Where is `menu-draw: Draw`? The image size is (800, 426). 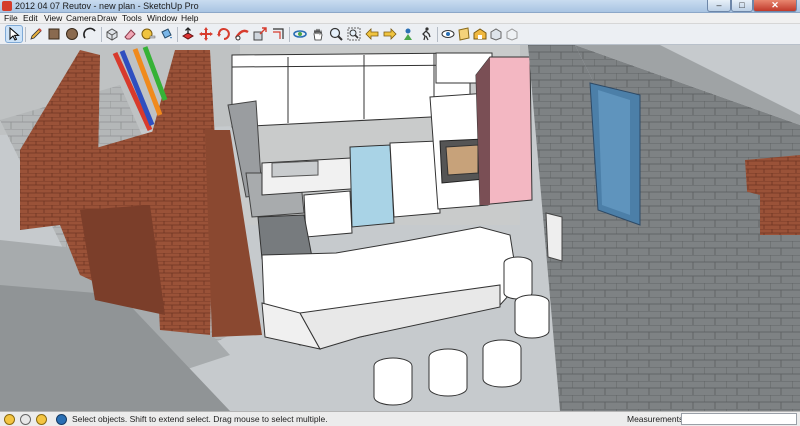 menu-draw: Draw is located at coordinates (107, 18).